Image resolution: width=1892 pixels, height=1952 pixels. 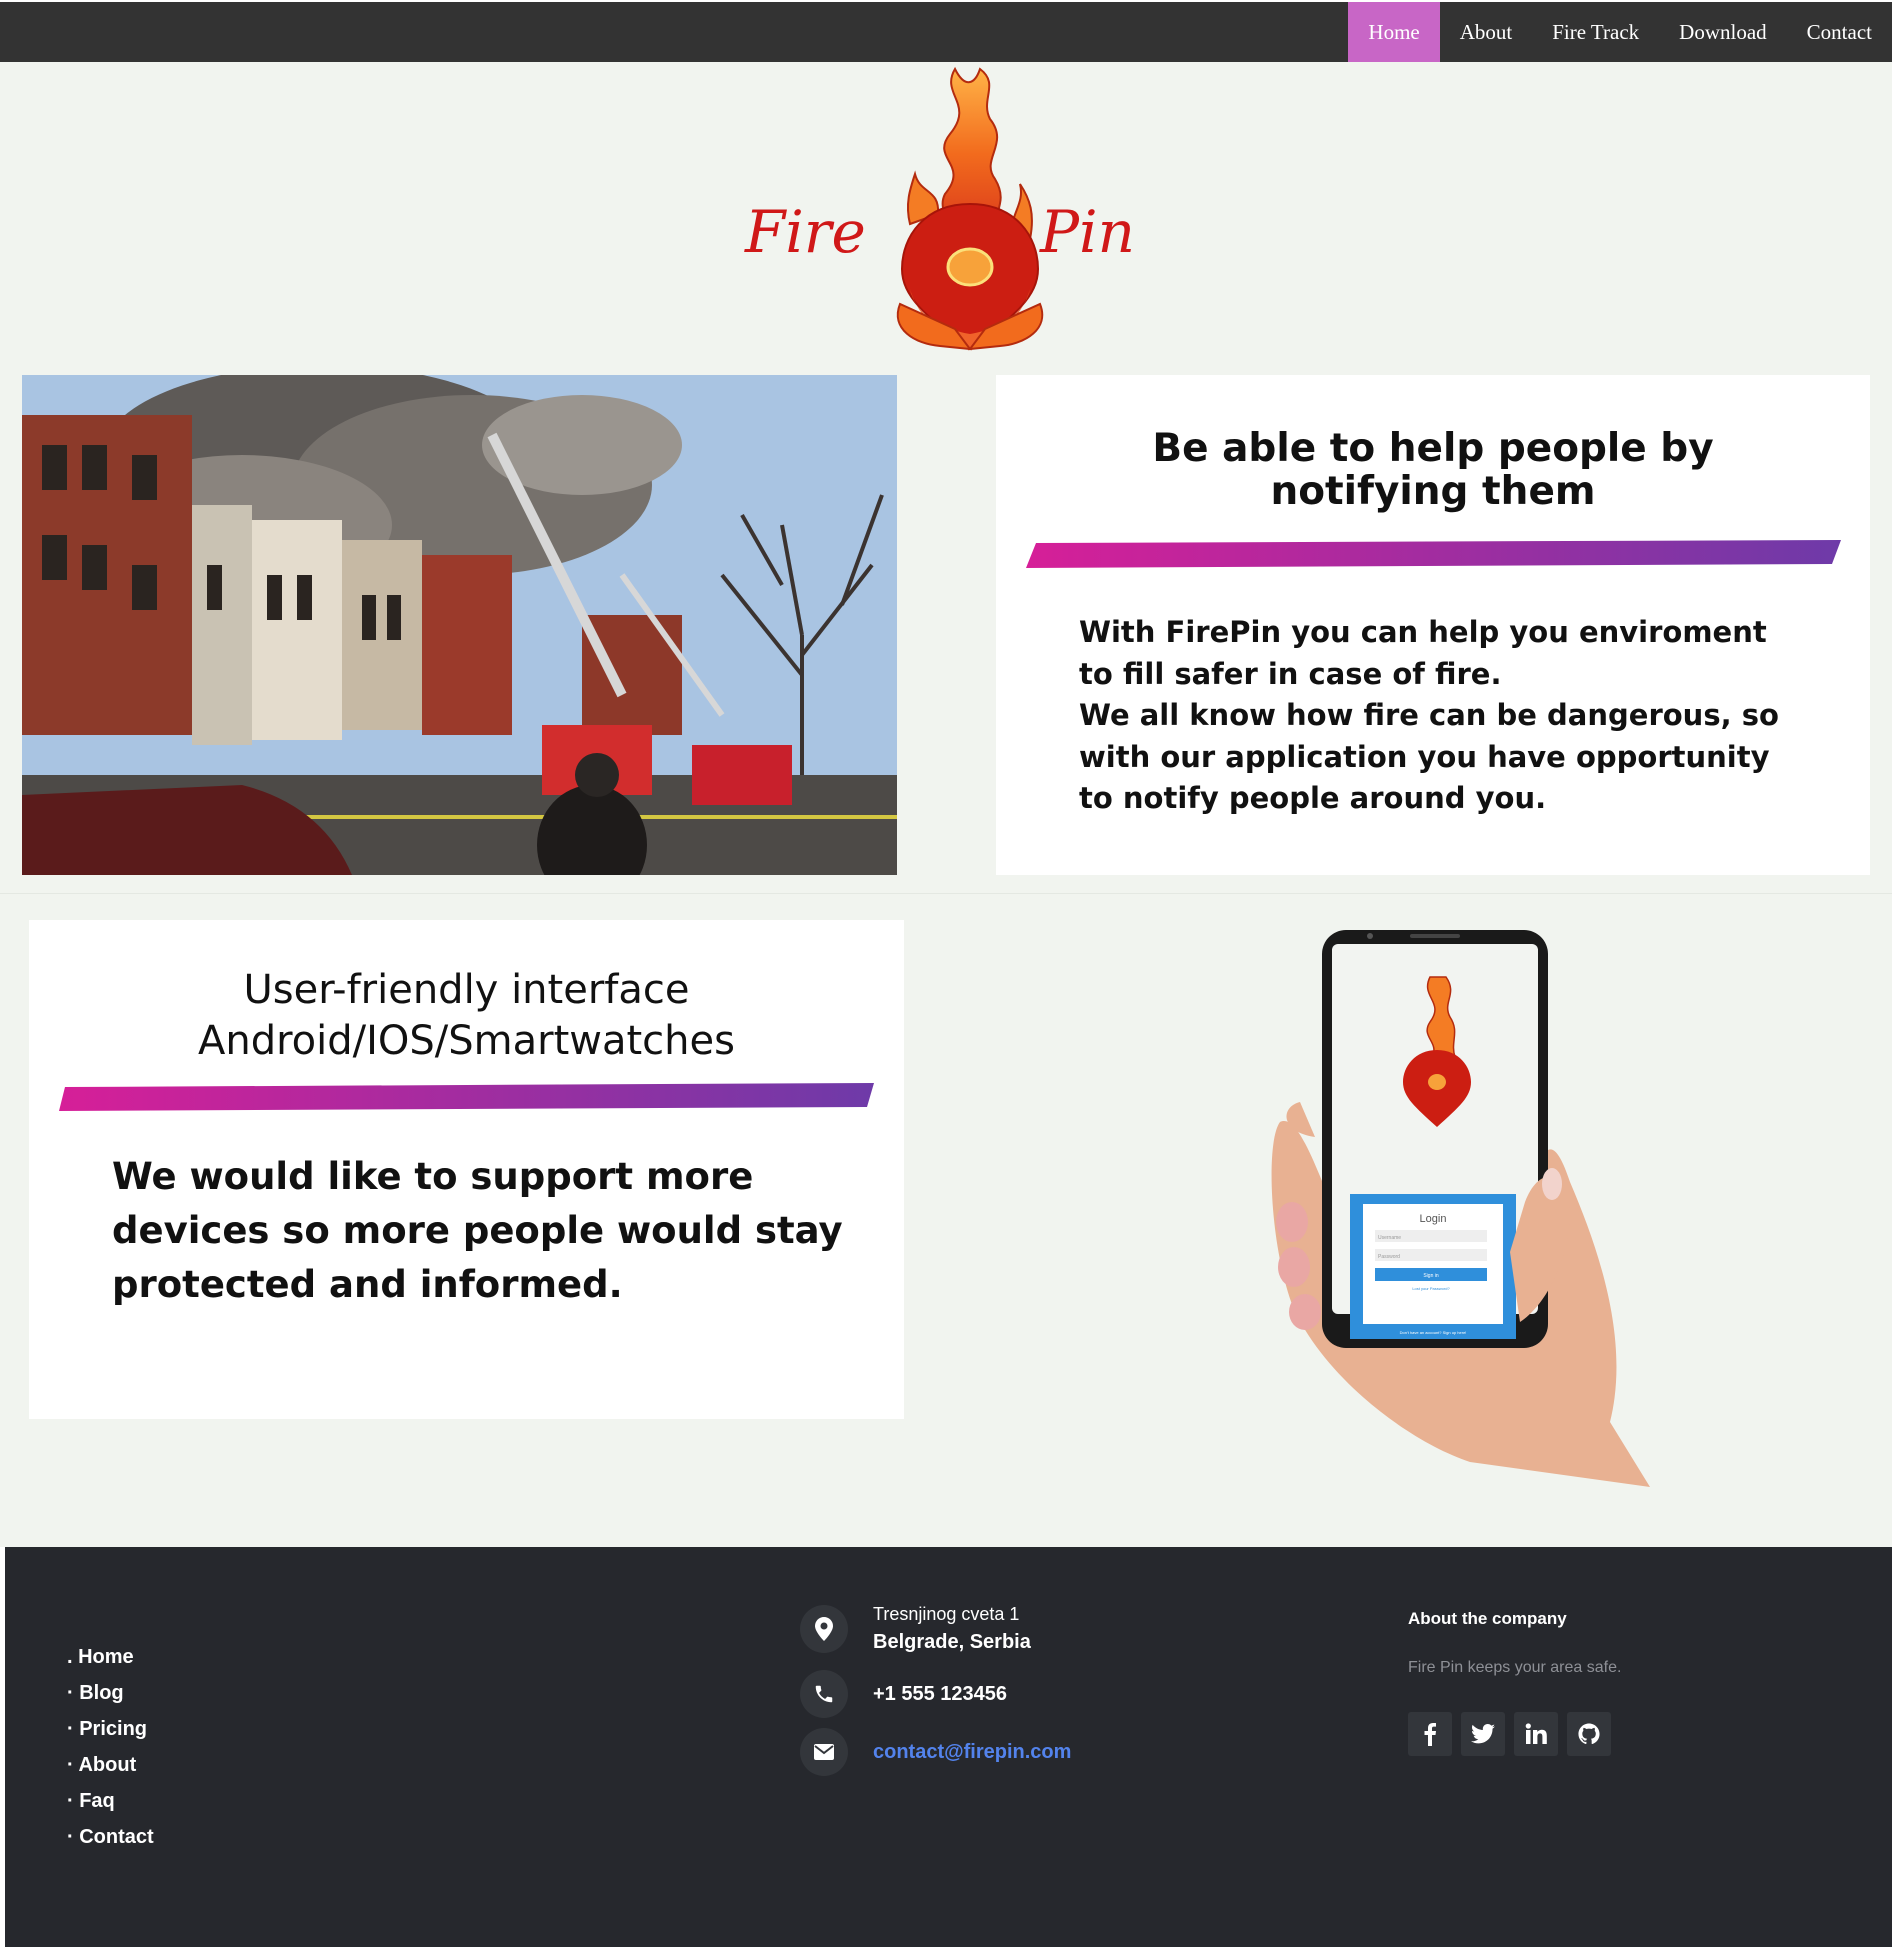 I want to click on footer-link-about: · About, so click(x=110, y=1765).